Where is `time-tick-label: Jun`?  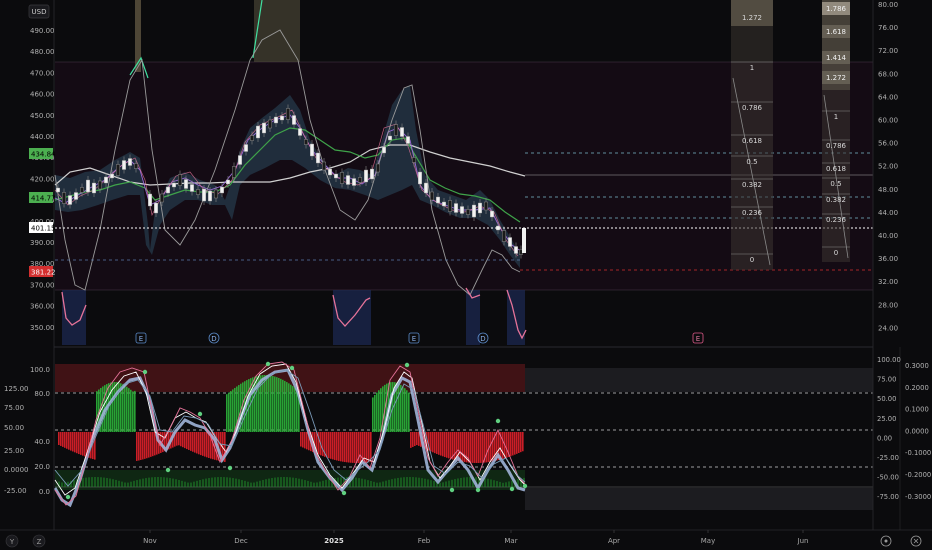
time-tick-label: Jun is located at coordinates (803, 541).